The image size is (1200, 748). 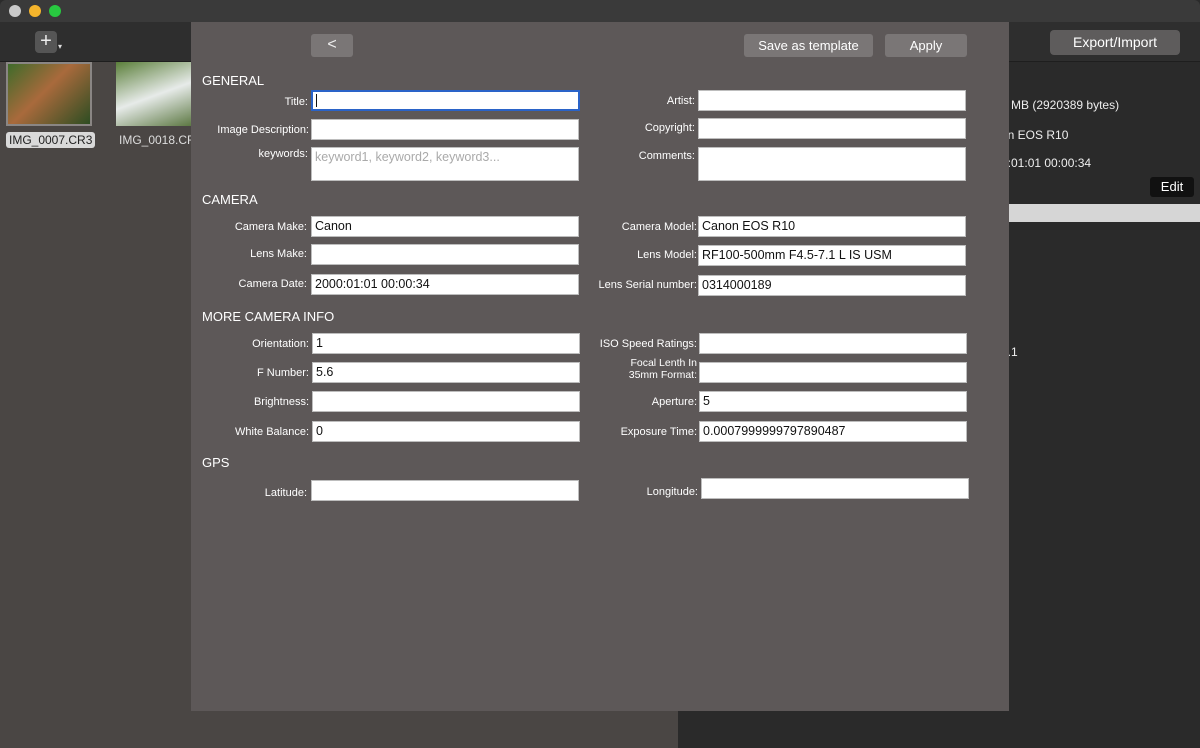 I want to click on copyright-label: Copyright:, so click(x=669, y=128).